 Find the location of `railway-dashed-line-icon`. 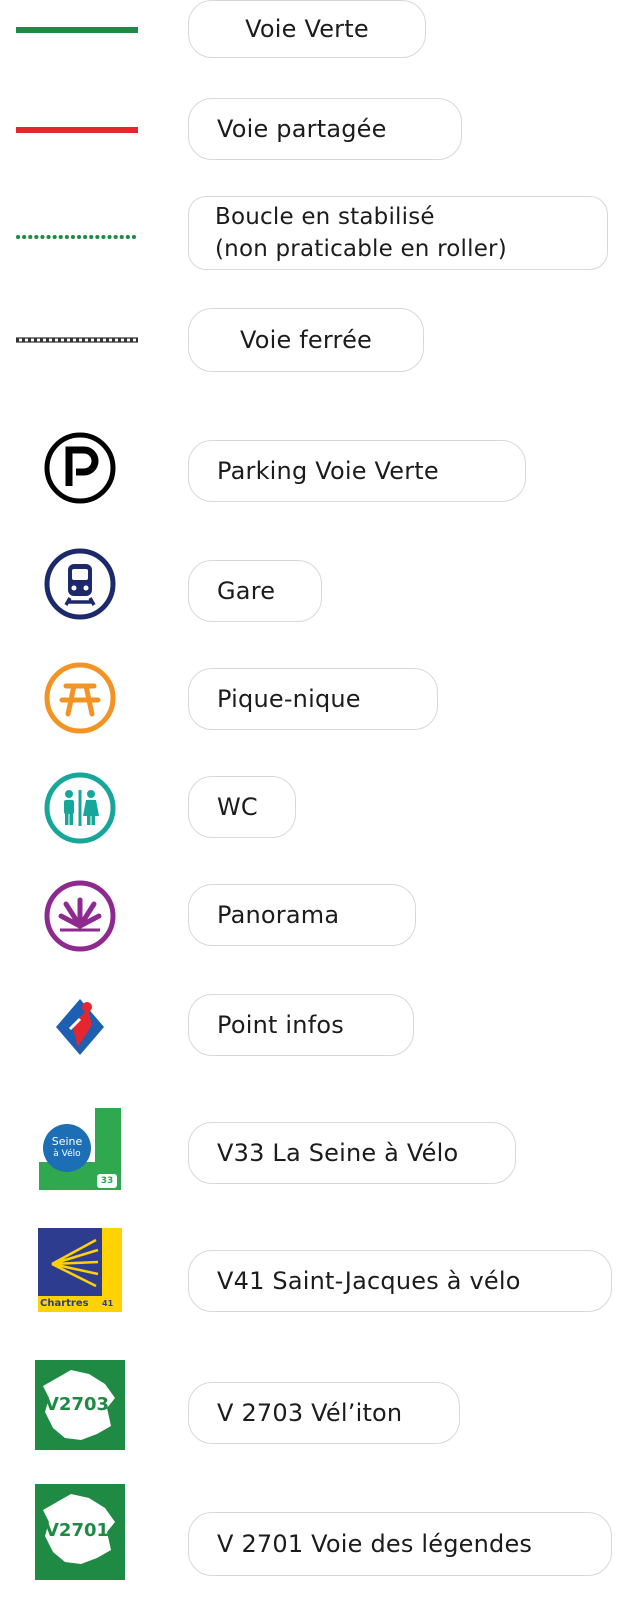

railway-dashed-line-icon is located at coordinates (77, 340).